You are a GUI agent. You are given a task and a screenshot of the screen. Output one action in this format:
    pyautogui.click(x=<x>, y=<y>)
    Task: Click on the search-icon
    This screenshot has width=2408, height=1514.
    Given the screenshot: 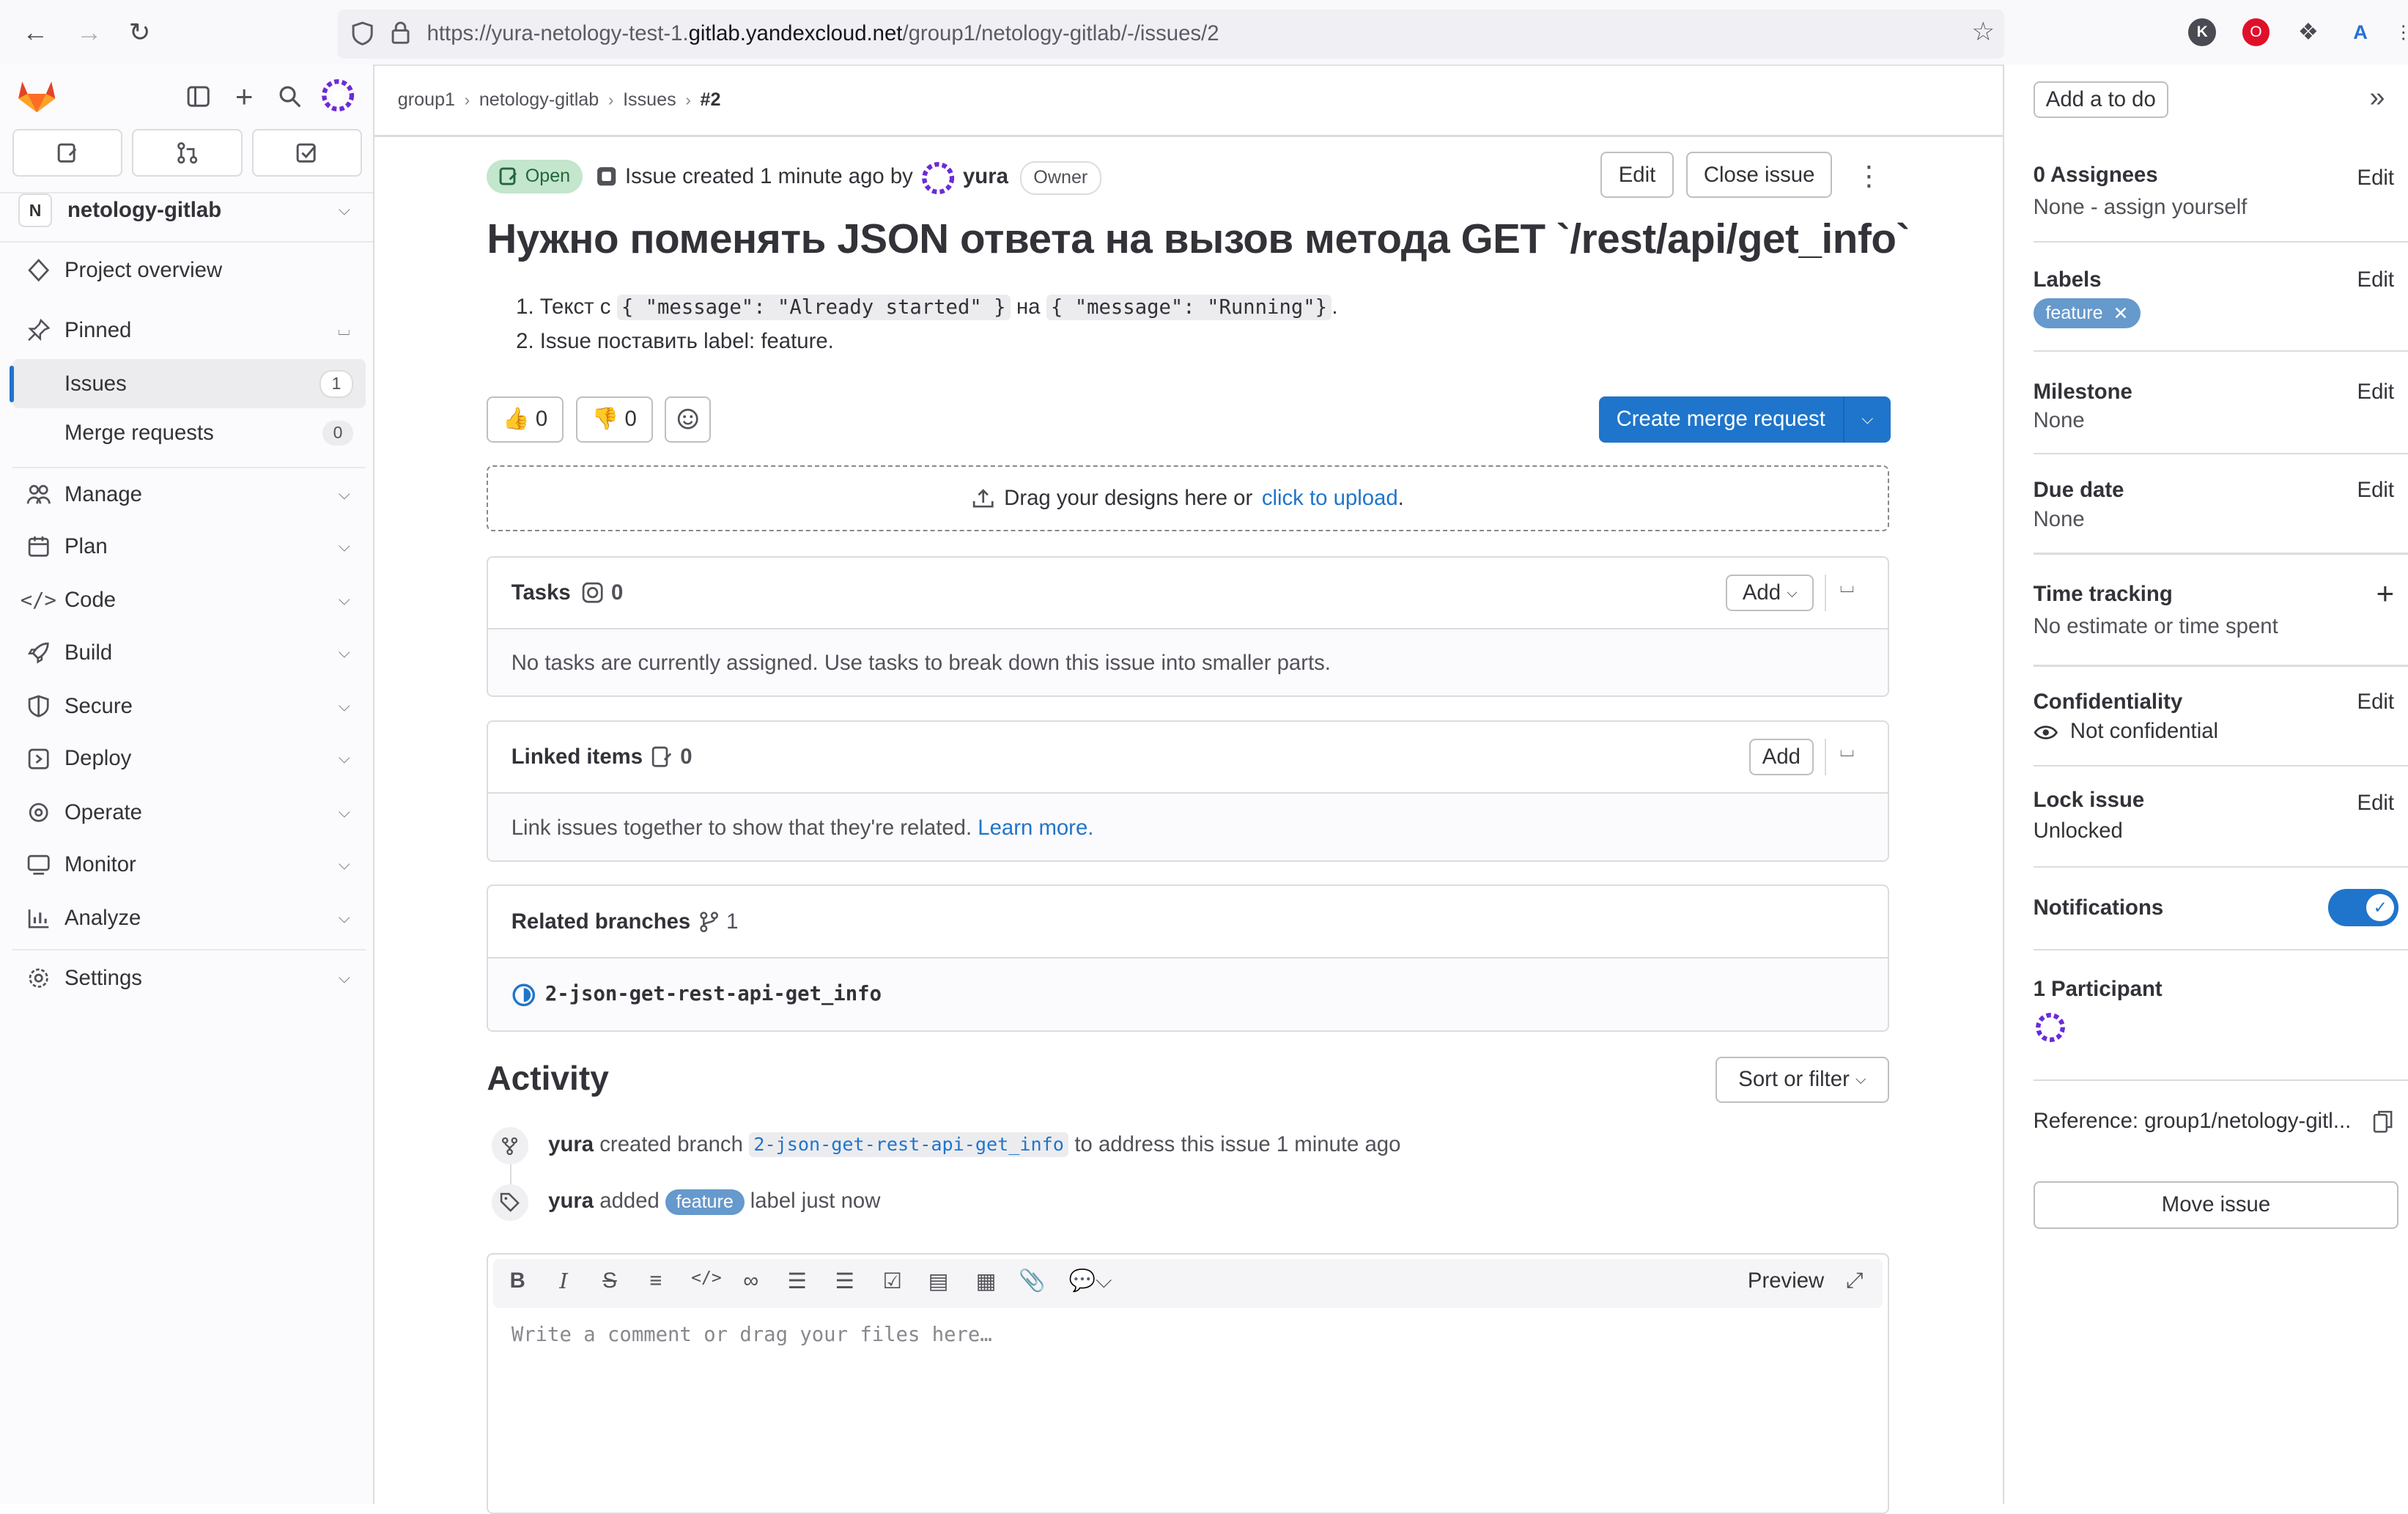 What is the action you would take?
    pyautogui.click(x=290, y=97)
    